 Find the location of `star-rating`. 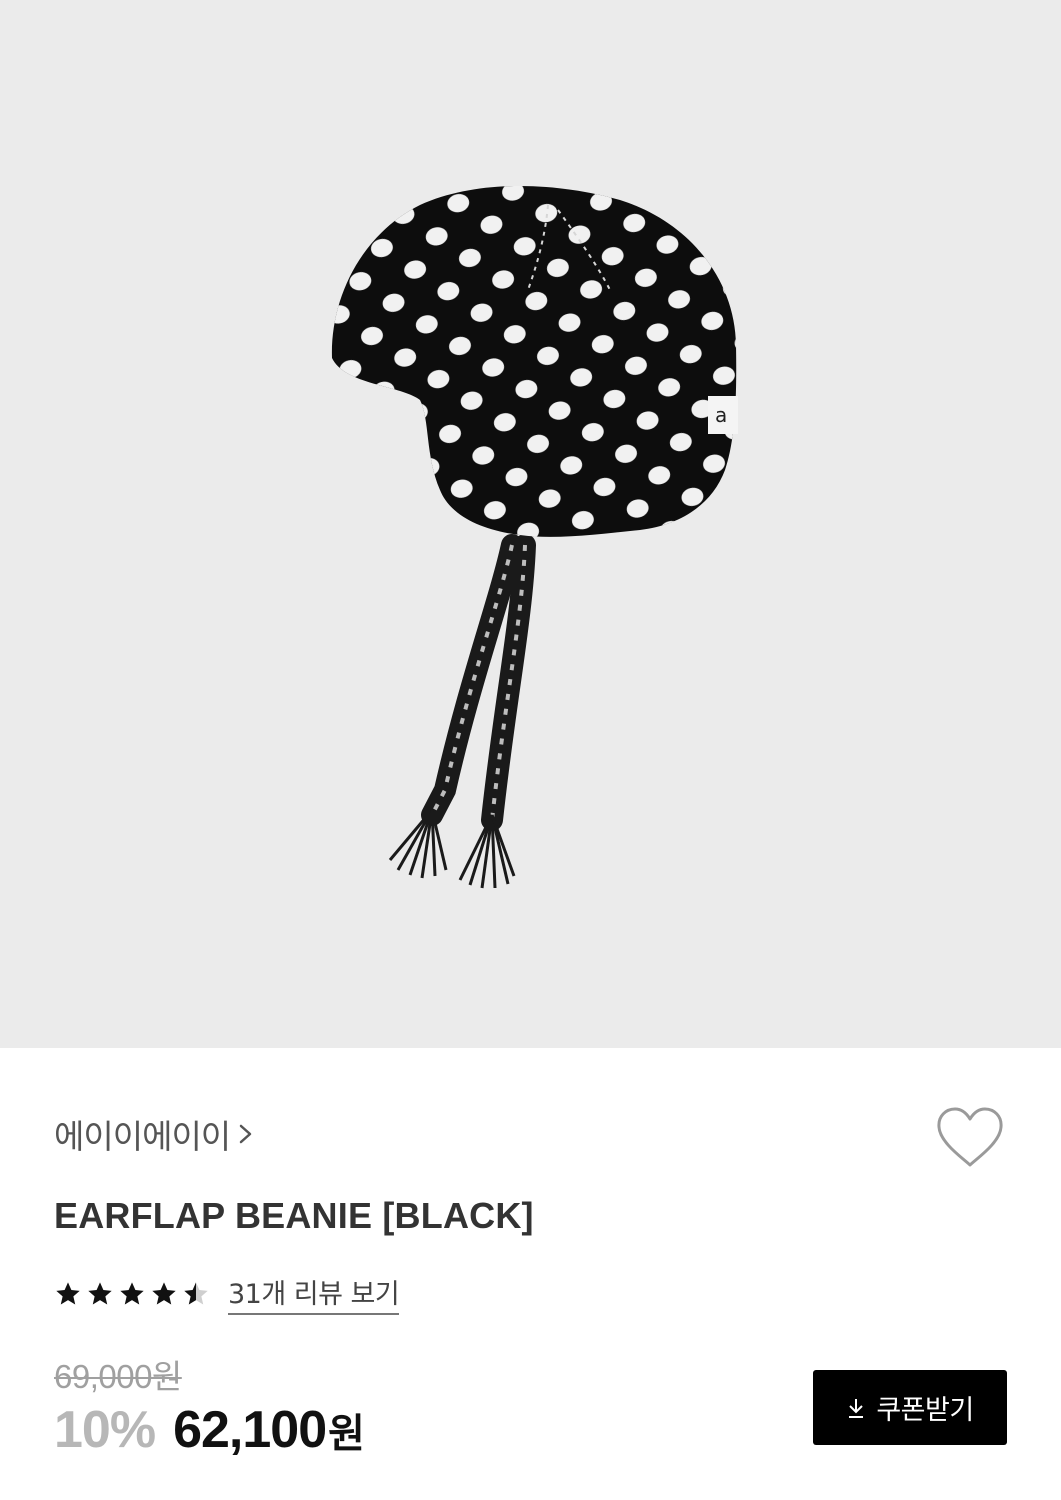

star-rating is located at coordinates (134, 1294).